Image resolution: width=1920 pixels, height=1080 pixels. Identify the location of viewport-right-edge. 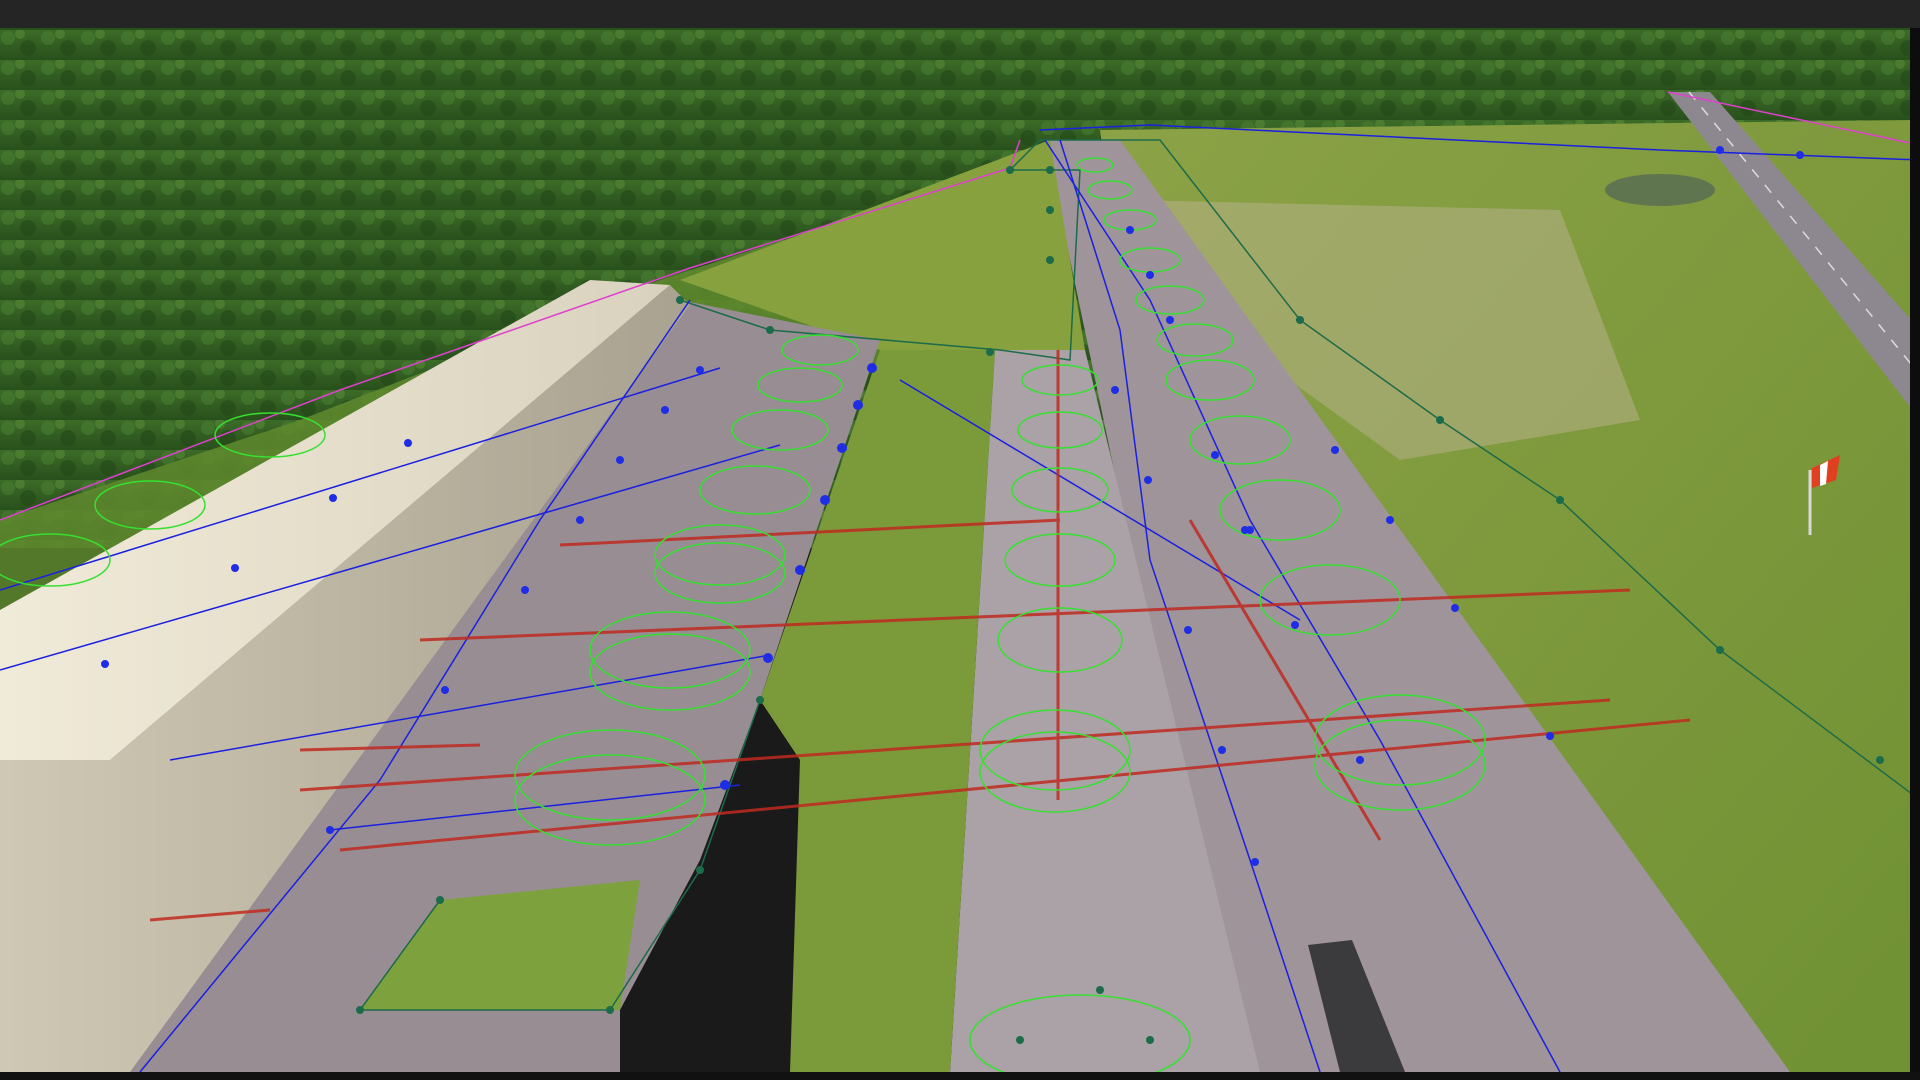
(1915, 551).